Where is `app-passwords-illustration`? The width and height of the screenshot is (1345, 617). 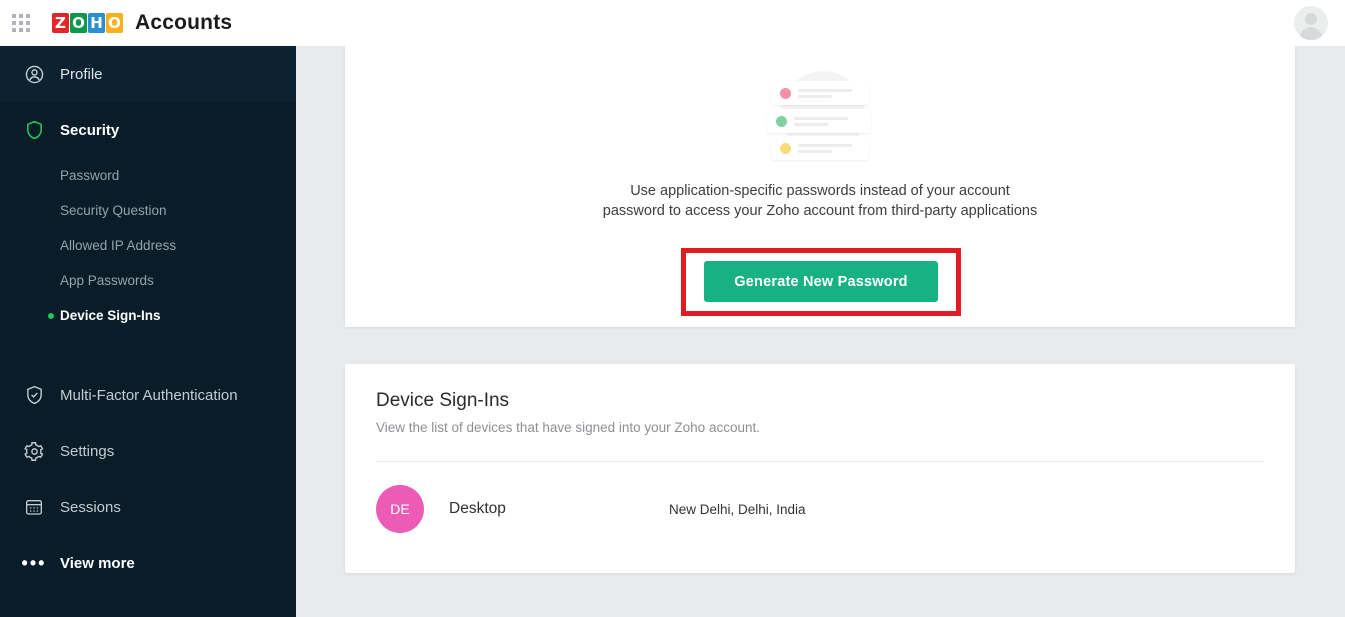 app-passwords-illustration is located at coordinates (820, 117).